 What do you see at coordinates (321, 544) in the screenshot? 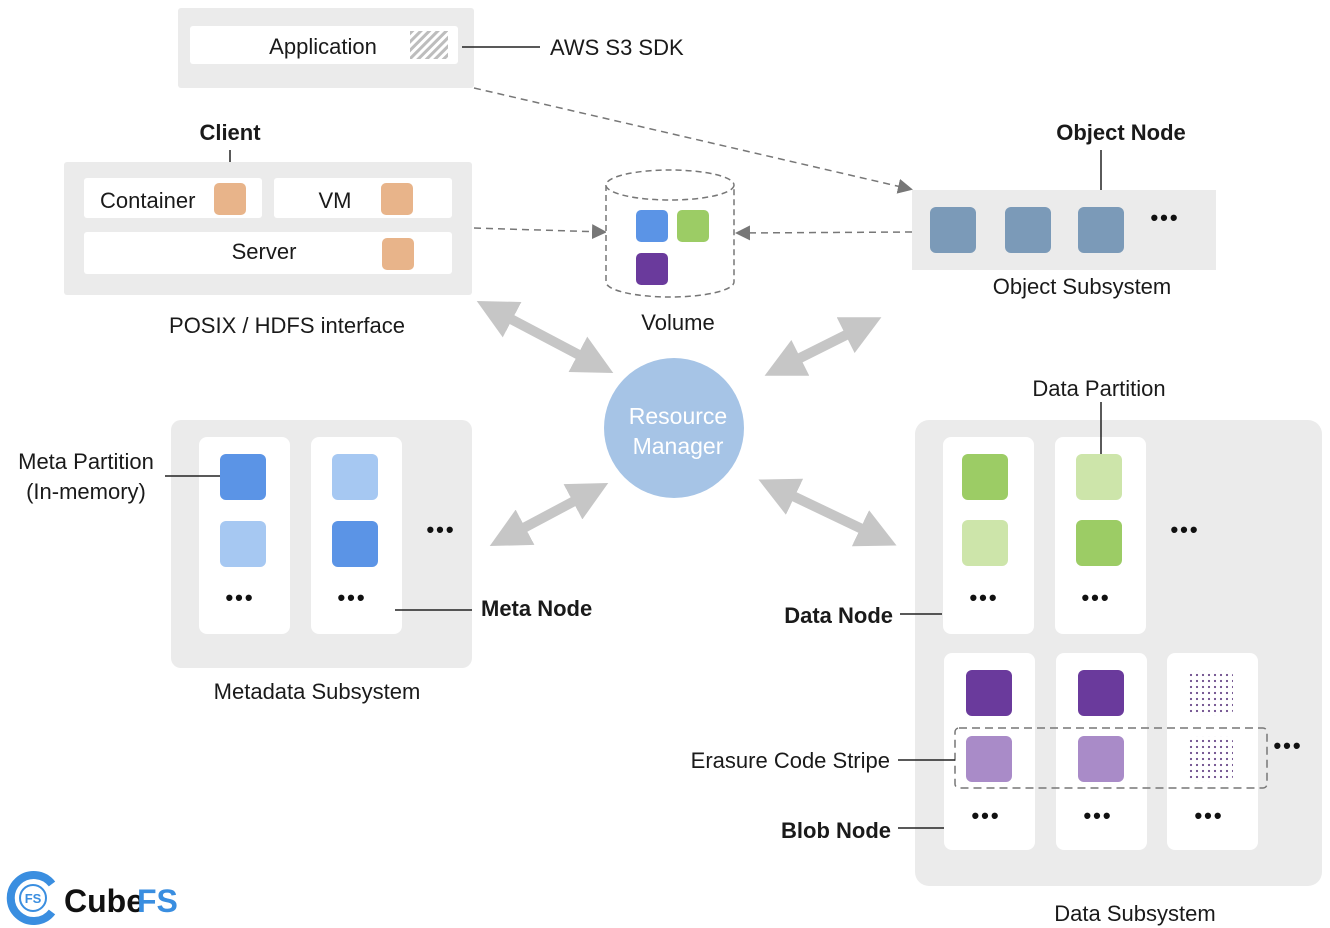
I see `metadata-subsystem-panel: ••• ••• •••` at bounding box center [321, 544].